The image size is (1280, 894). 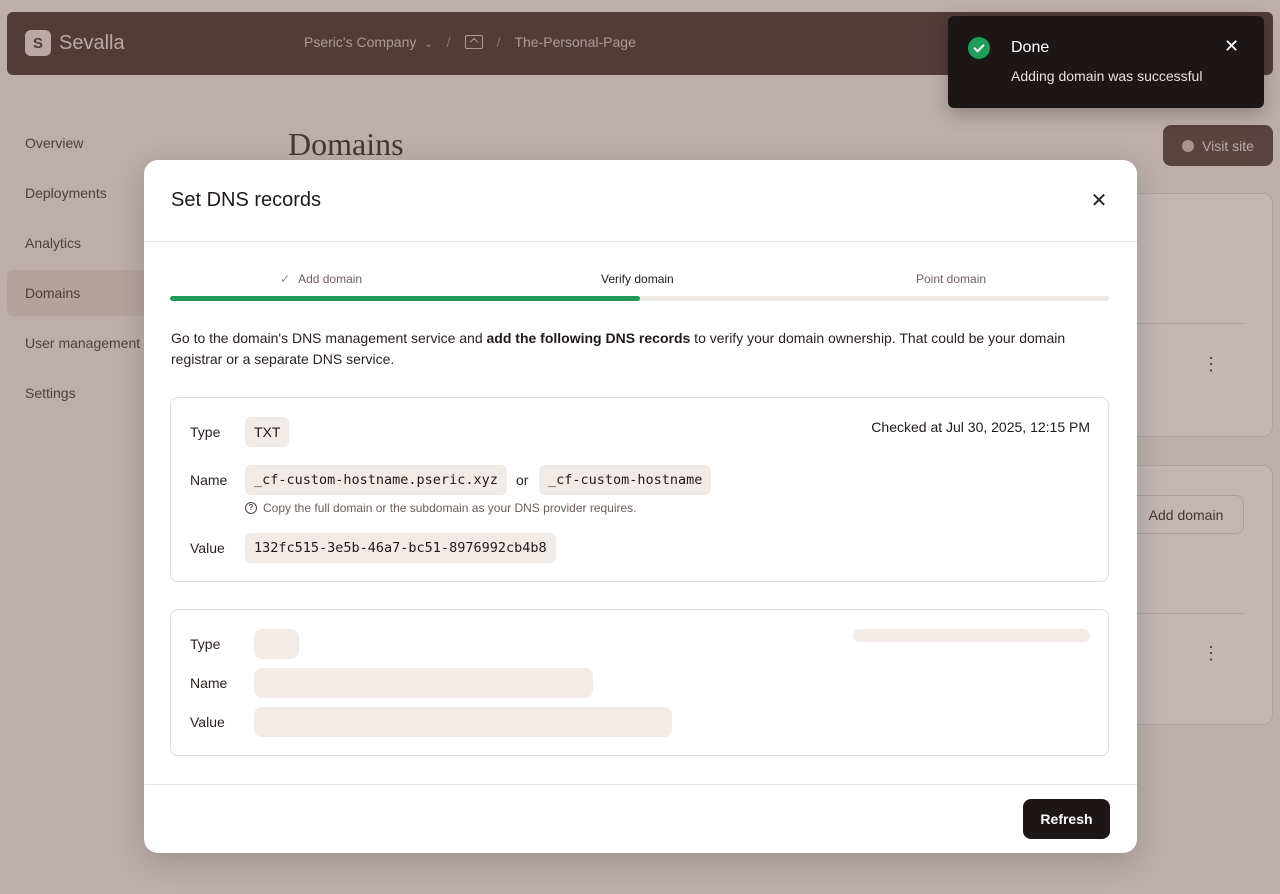 What do you see at coordinates (405, 298) in the screenshot?
I see `progress-fill` at bounding box center [405, 298].